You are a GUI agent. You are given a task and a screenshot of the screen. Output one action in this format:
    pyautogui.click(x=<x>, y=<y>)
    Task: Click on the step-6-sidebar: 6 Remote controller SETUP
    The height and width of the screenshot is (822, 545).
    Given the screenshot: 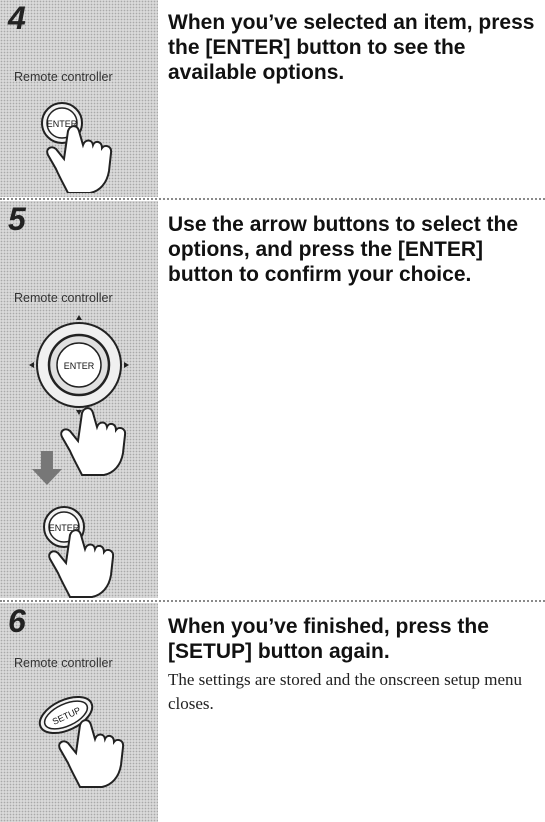 What is the action you would take?
    pyautogui.click(x=79, y=712)
    